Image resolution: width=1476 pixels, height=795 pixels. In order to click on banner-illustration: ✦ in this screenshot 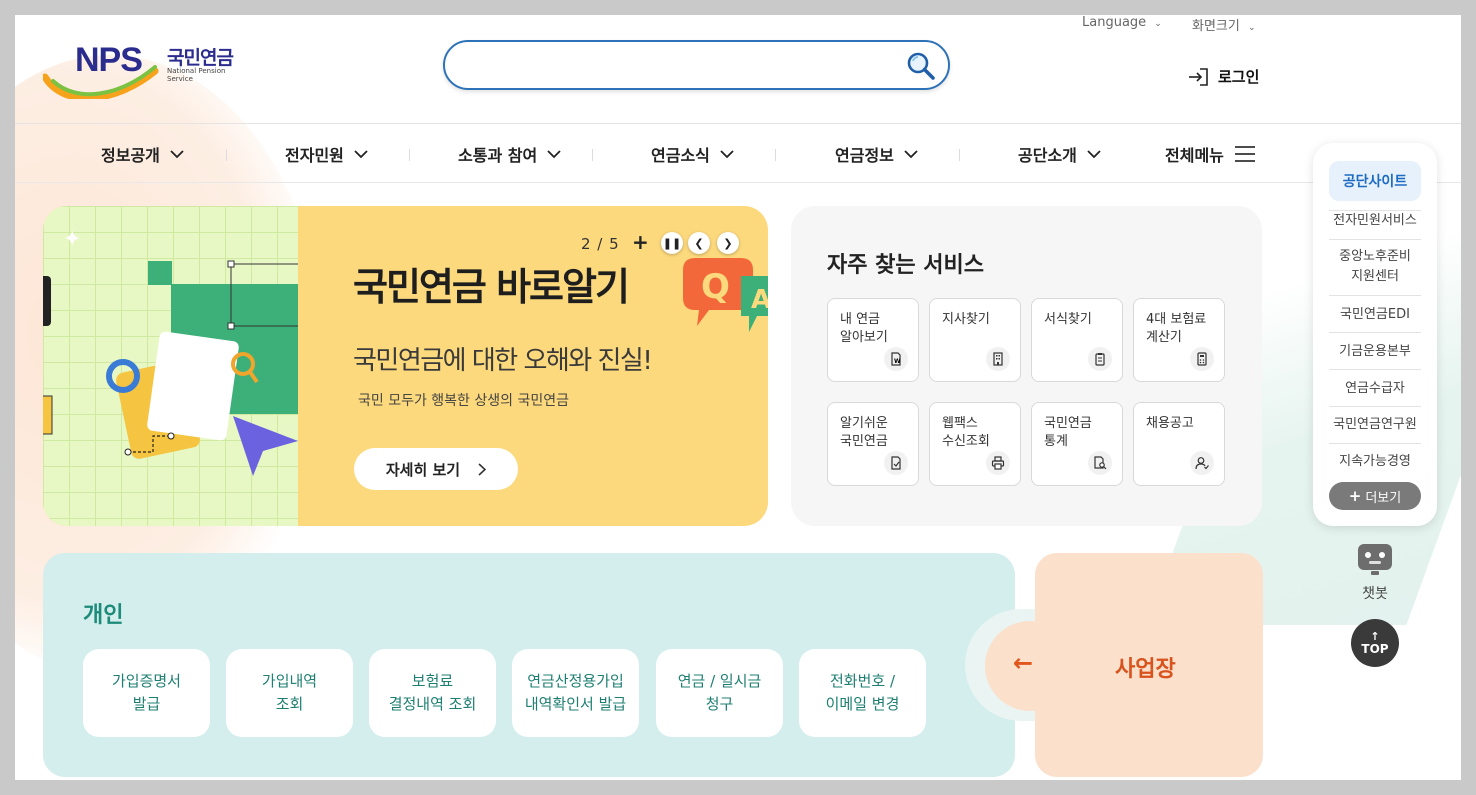, I will do `click(177, 366)`.